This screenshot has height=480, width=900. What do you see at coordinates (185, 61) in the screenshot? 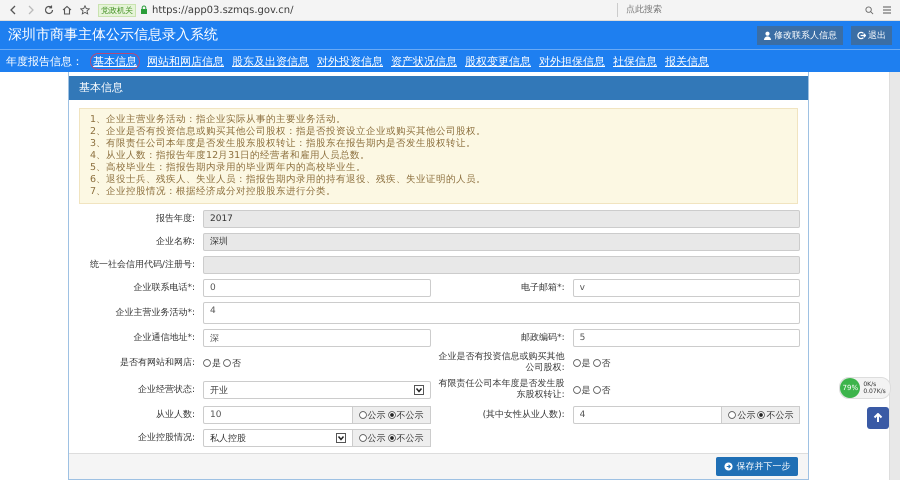
I see `nav-link: 网站和网店信息` at bounding box center [185, 61].